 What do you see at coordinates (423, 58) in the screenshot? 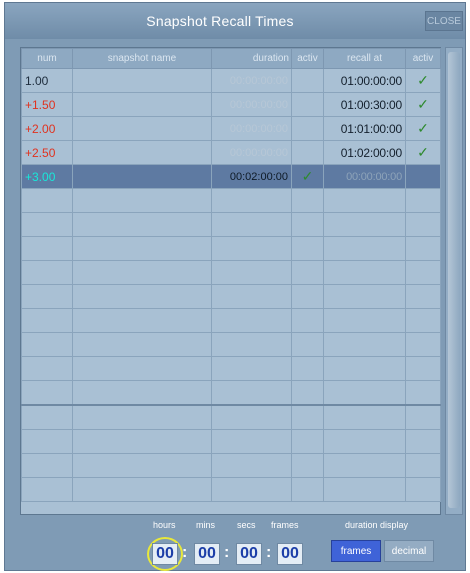
I see `column-header-recall-active: activ` at bounding box center [423, 58].